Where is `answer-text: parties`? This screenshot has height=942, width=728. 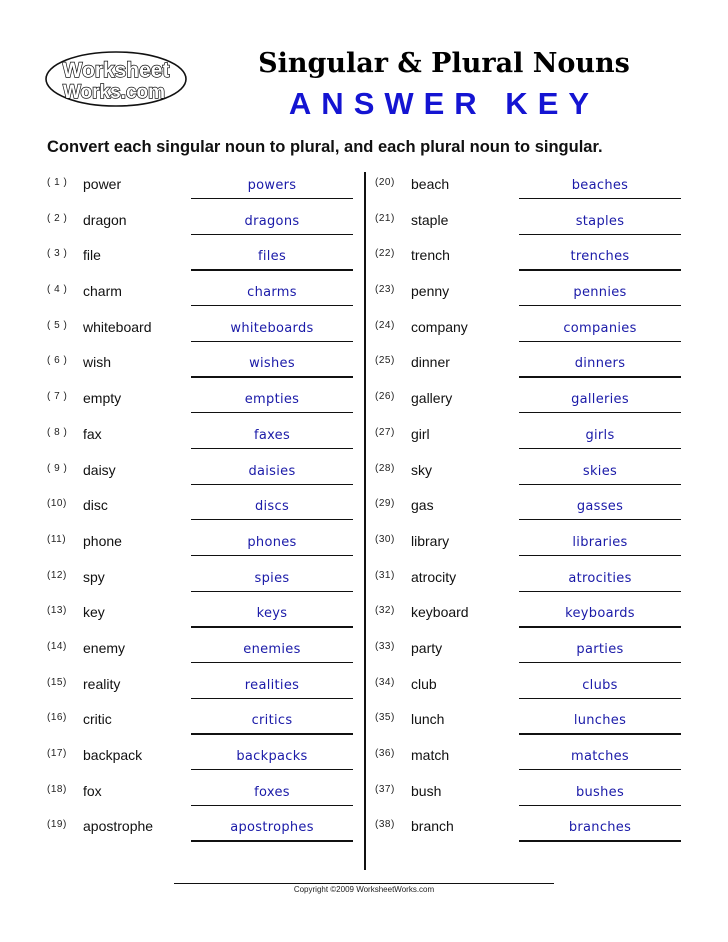 answer-text: parties is located at coordinates (600, 649).